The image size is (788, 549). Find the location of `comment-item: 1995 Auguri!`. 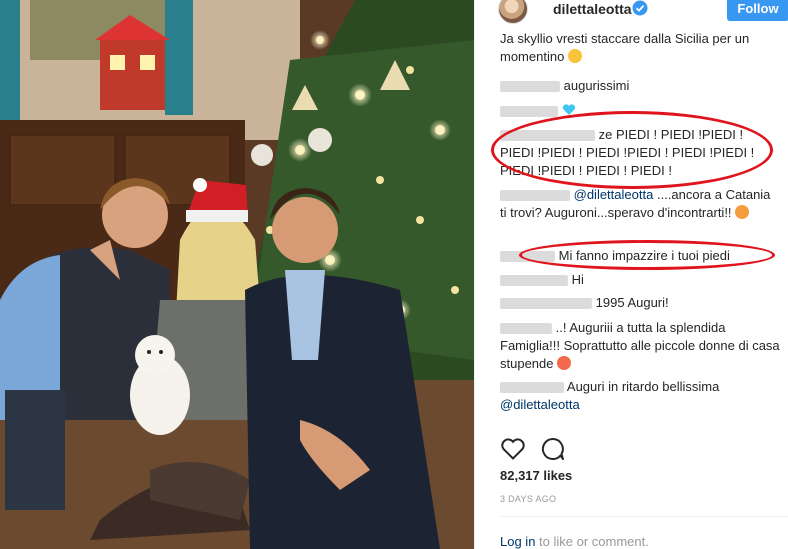

comment-item: 1995 Auguri! is located at coordinates (640, 303).